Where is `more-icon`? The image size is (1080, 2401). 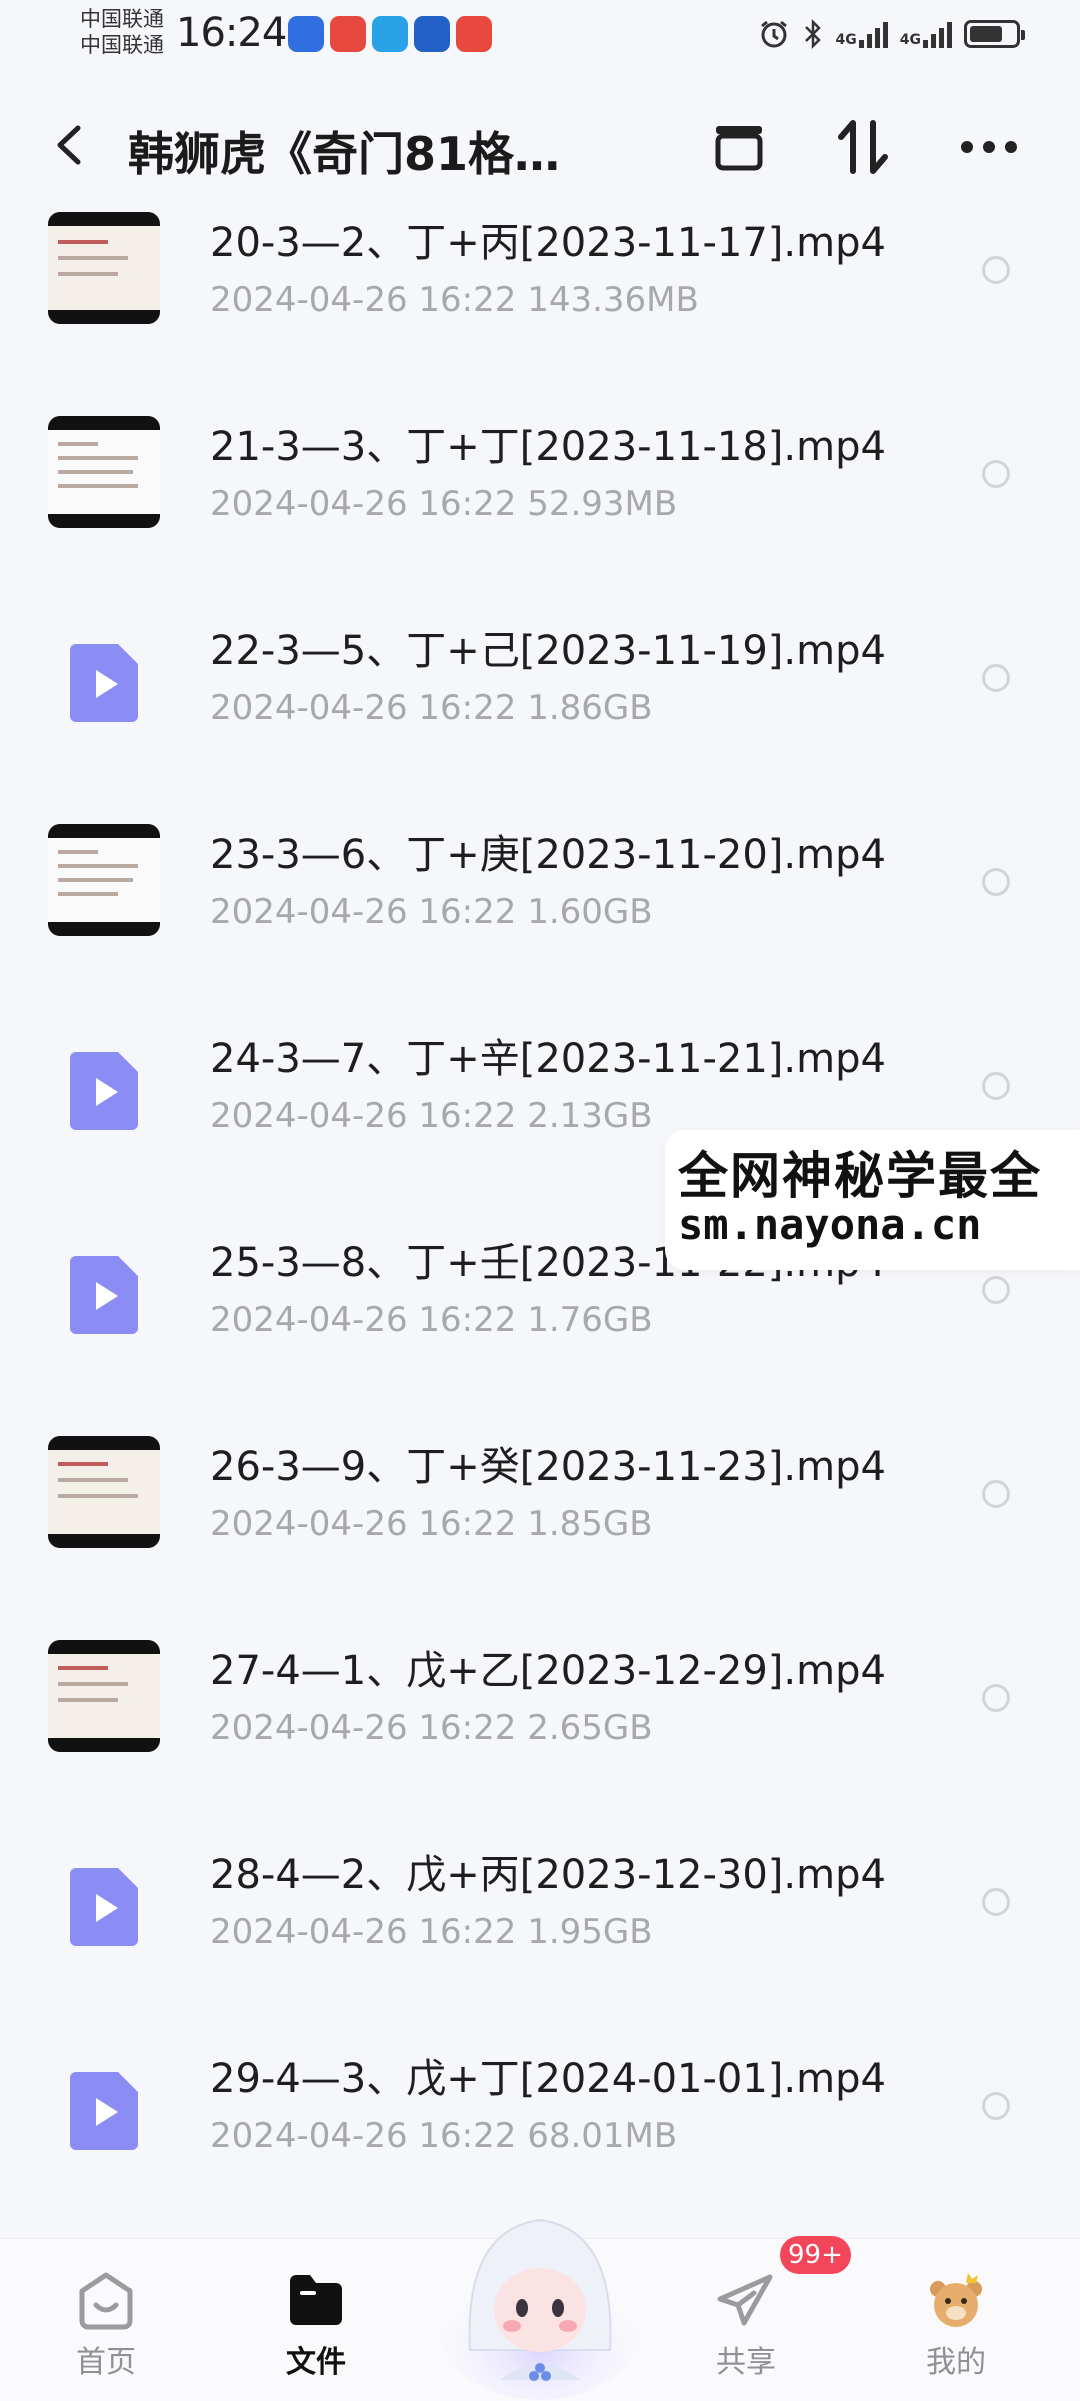 more-icon is located at coordinates (989, 147).